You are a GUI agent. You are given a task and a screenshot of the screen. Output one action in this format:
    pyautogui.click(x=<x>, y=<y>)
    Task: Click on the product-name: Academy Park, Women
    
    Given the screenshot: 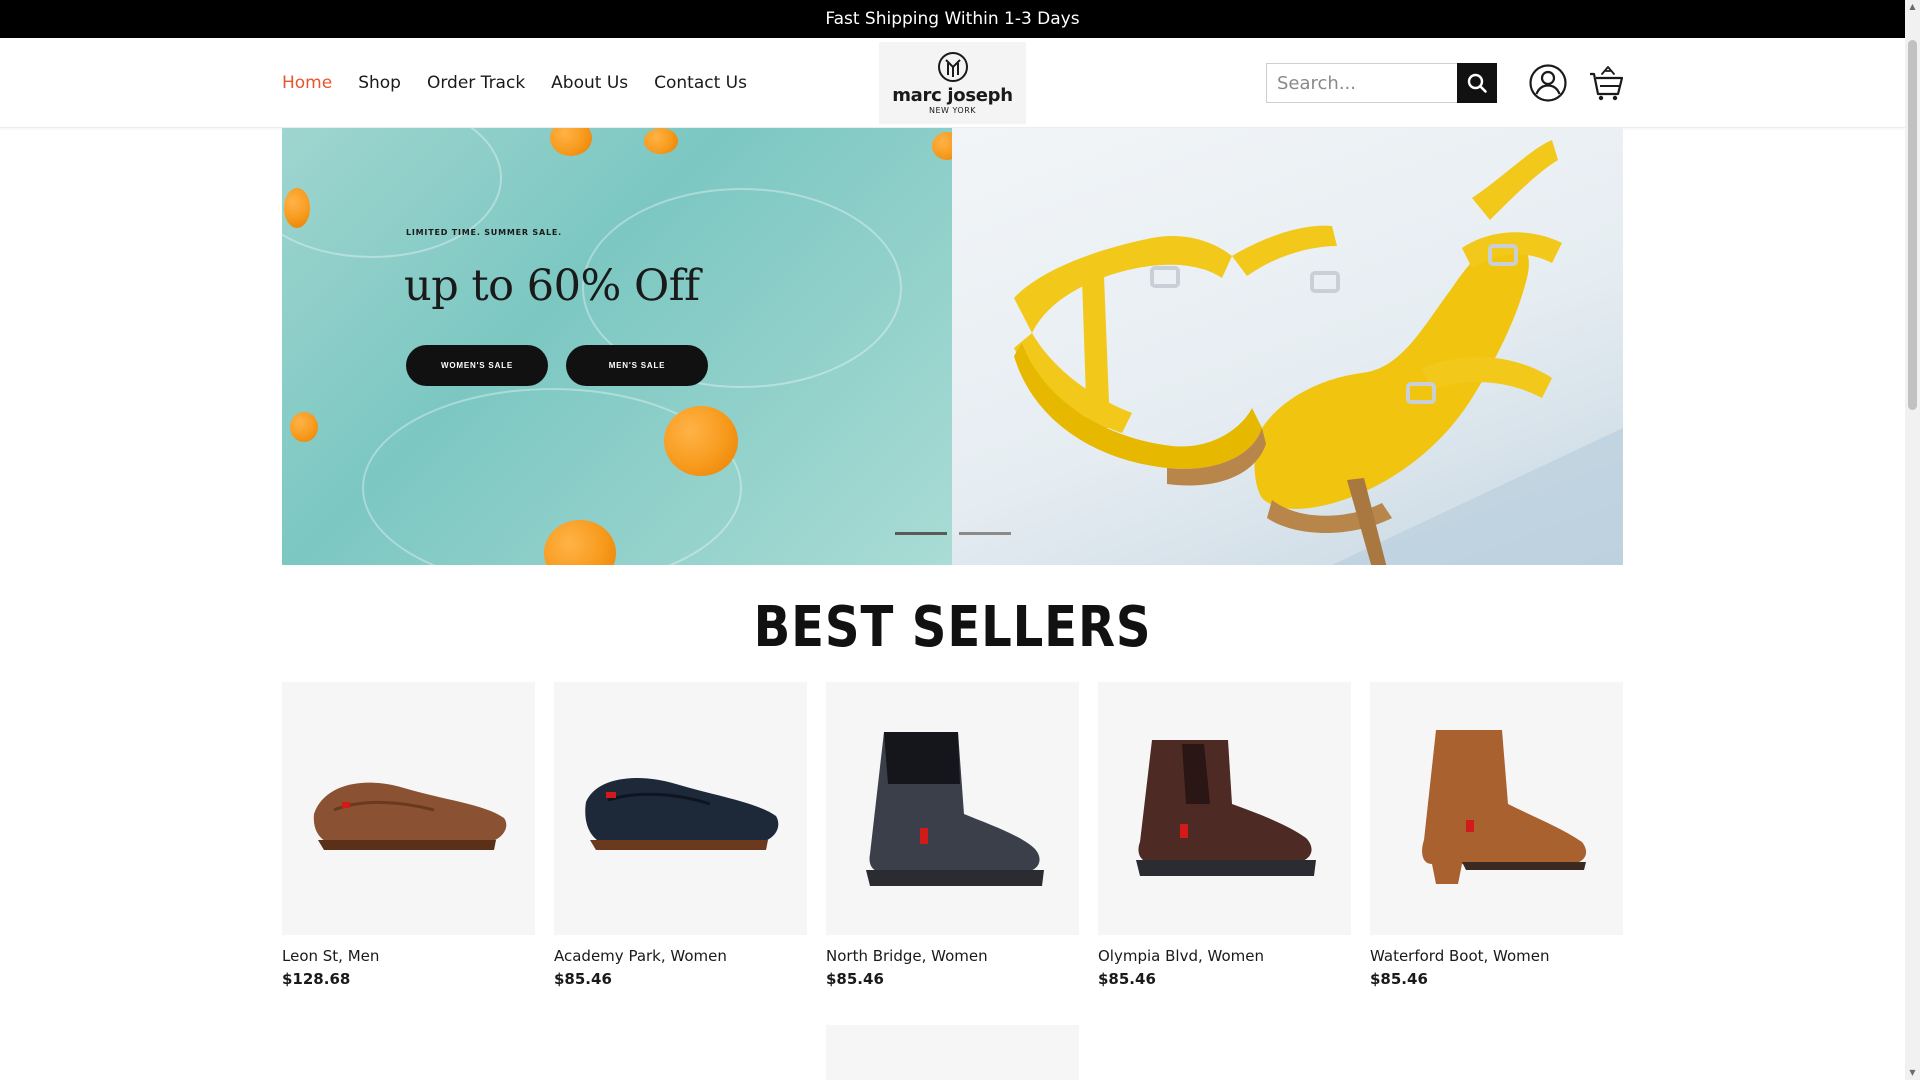 What is the action you would take?
    pyautogui.click(x=640, y=956)
    